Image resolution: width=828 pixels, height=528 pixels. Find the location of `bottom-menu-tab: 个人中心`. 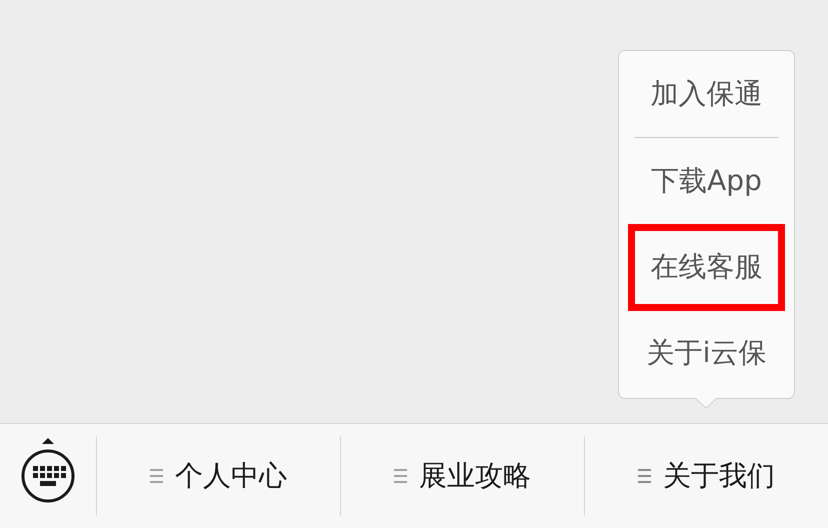

bottom-menu-tab: 个人中心 is located at coordinates (218, 476).